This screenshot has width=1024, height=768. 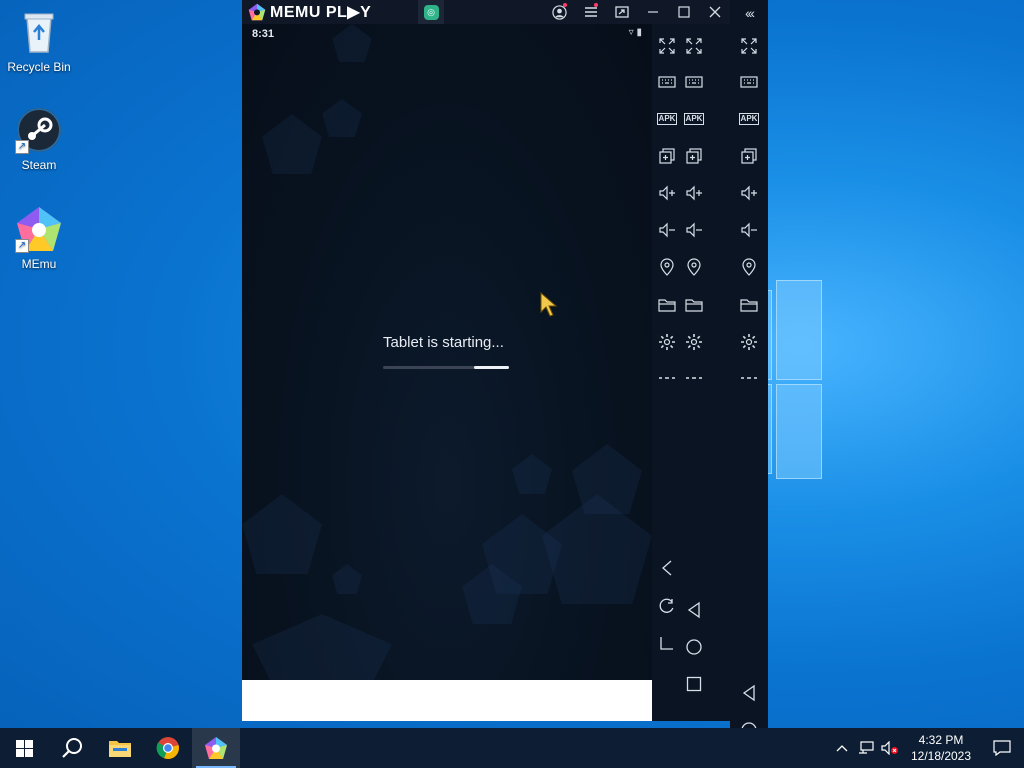 I want to click on system-tray: 4:32 PM 12/18/2023, so click(x=927, y=748).